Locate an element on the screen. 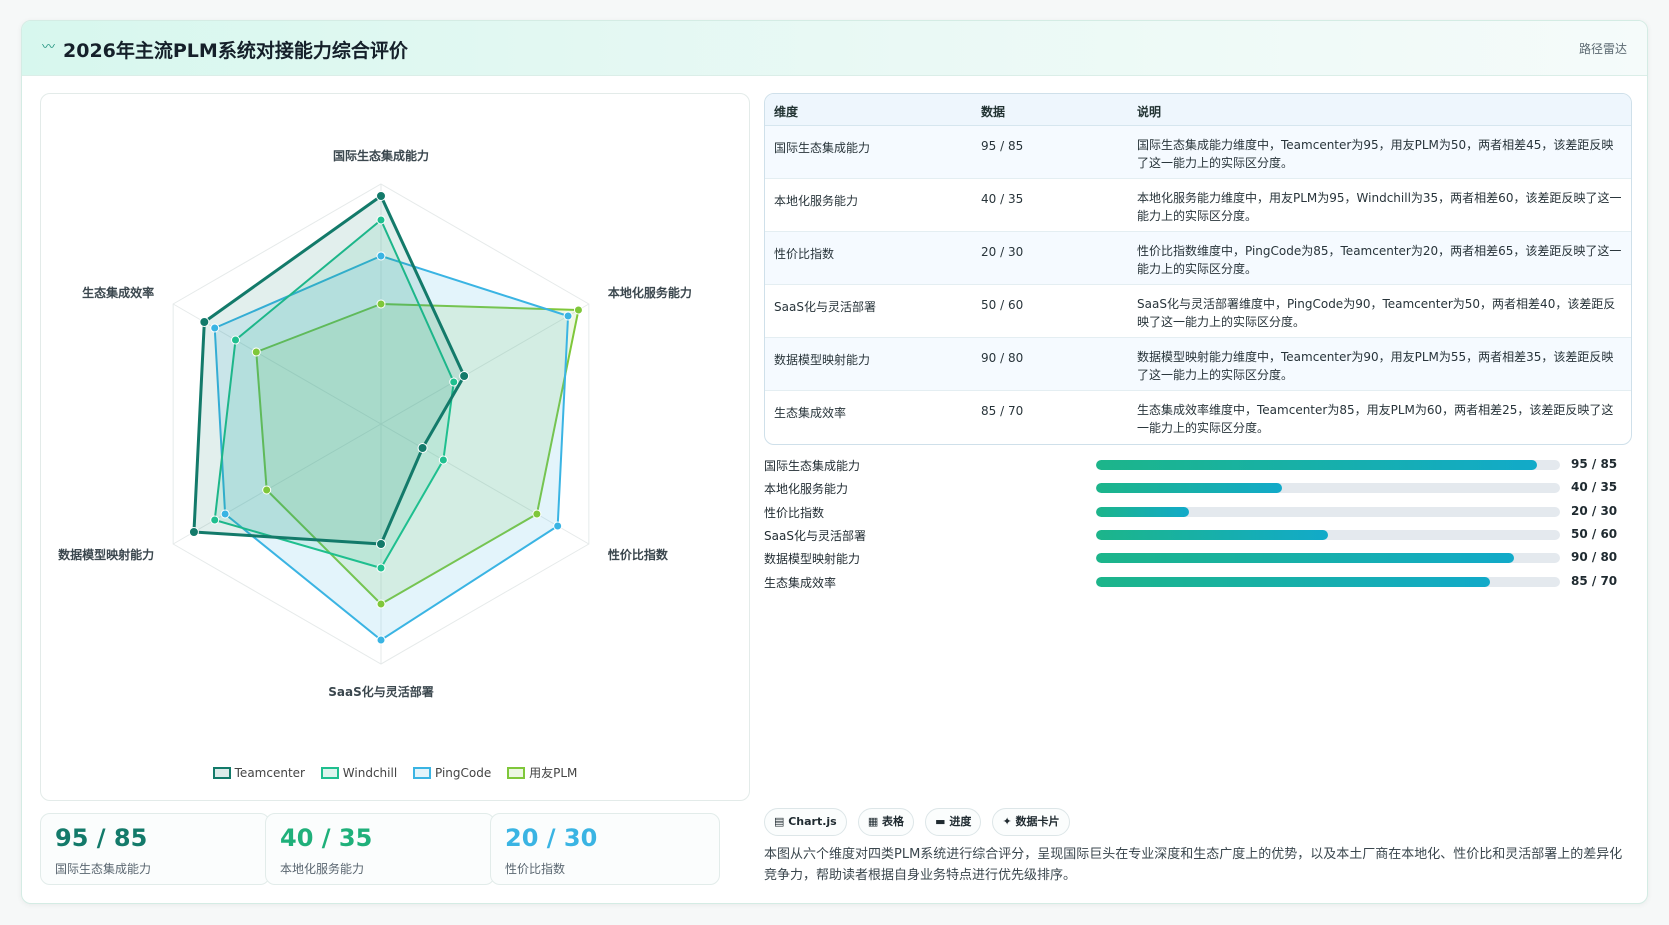 This screenshot has width=1669, height=925. radar-axis-label: 本地化服务能力 is located at coordinates (650, 292).